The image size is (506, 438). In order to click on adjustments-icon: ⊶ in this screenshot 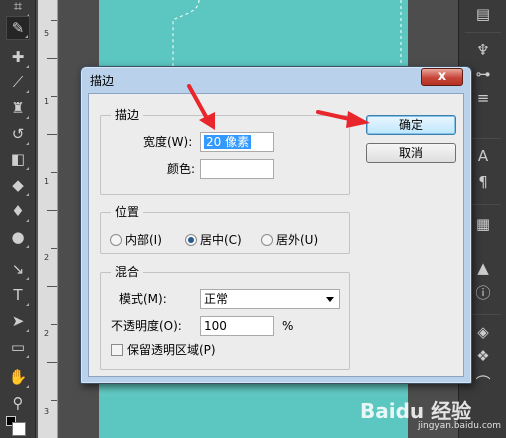, I will do `click(483, 74)`.